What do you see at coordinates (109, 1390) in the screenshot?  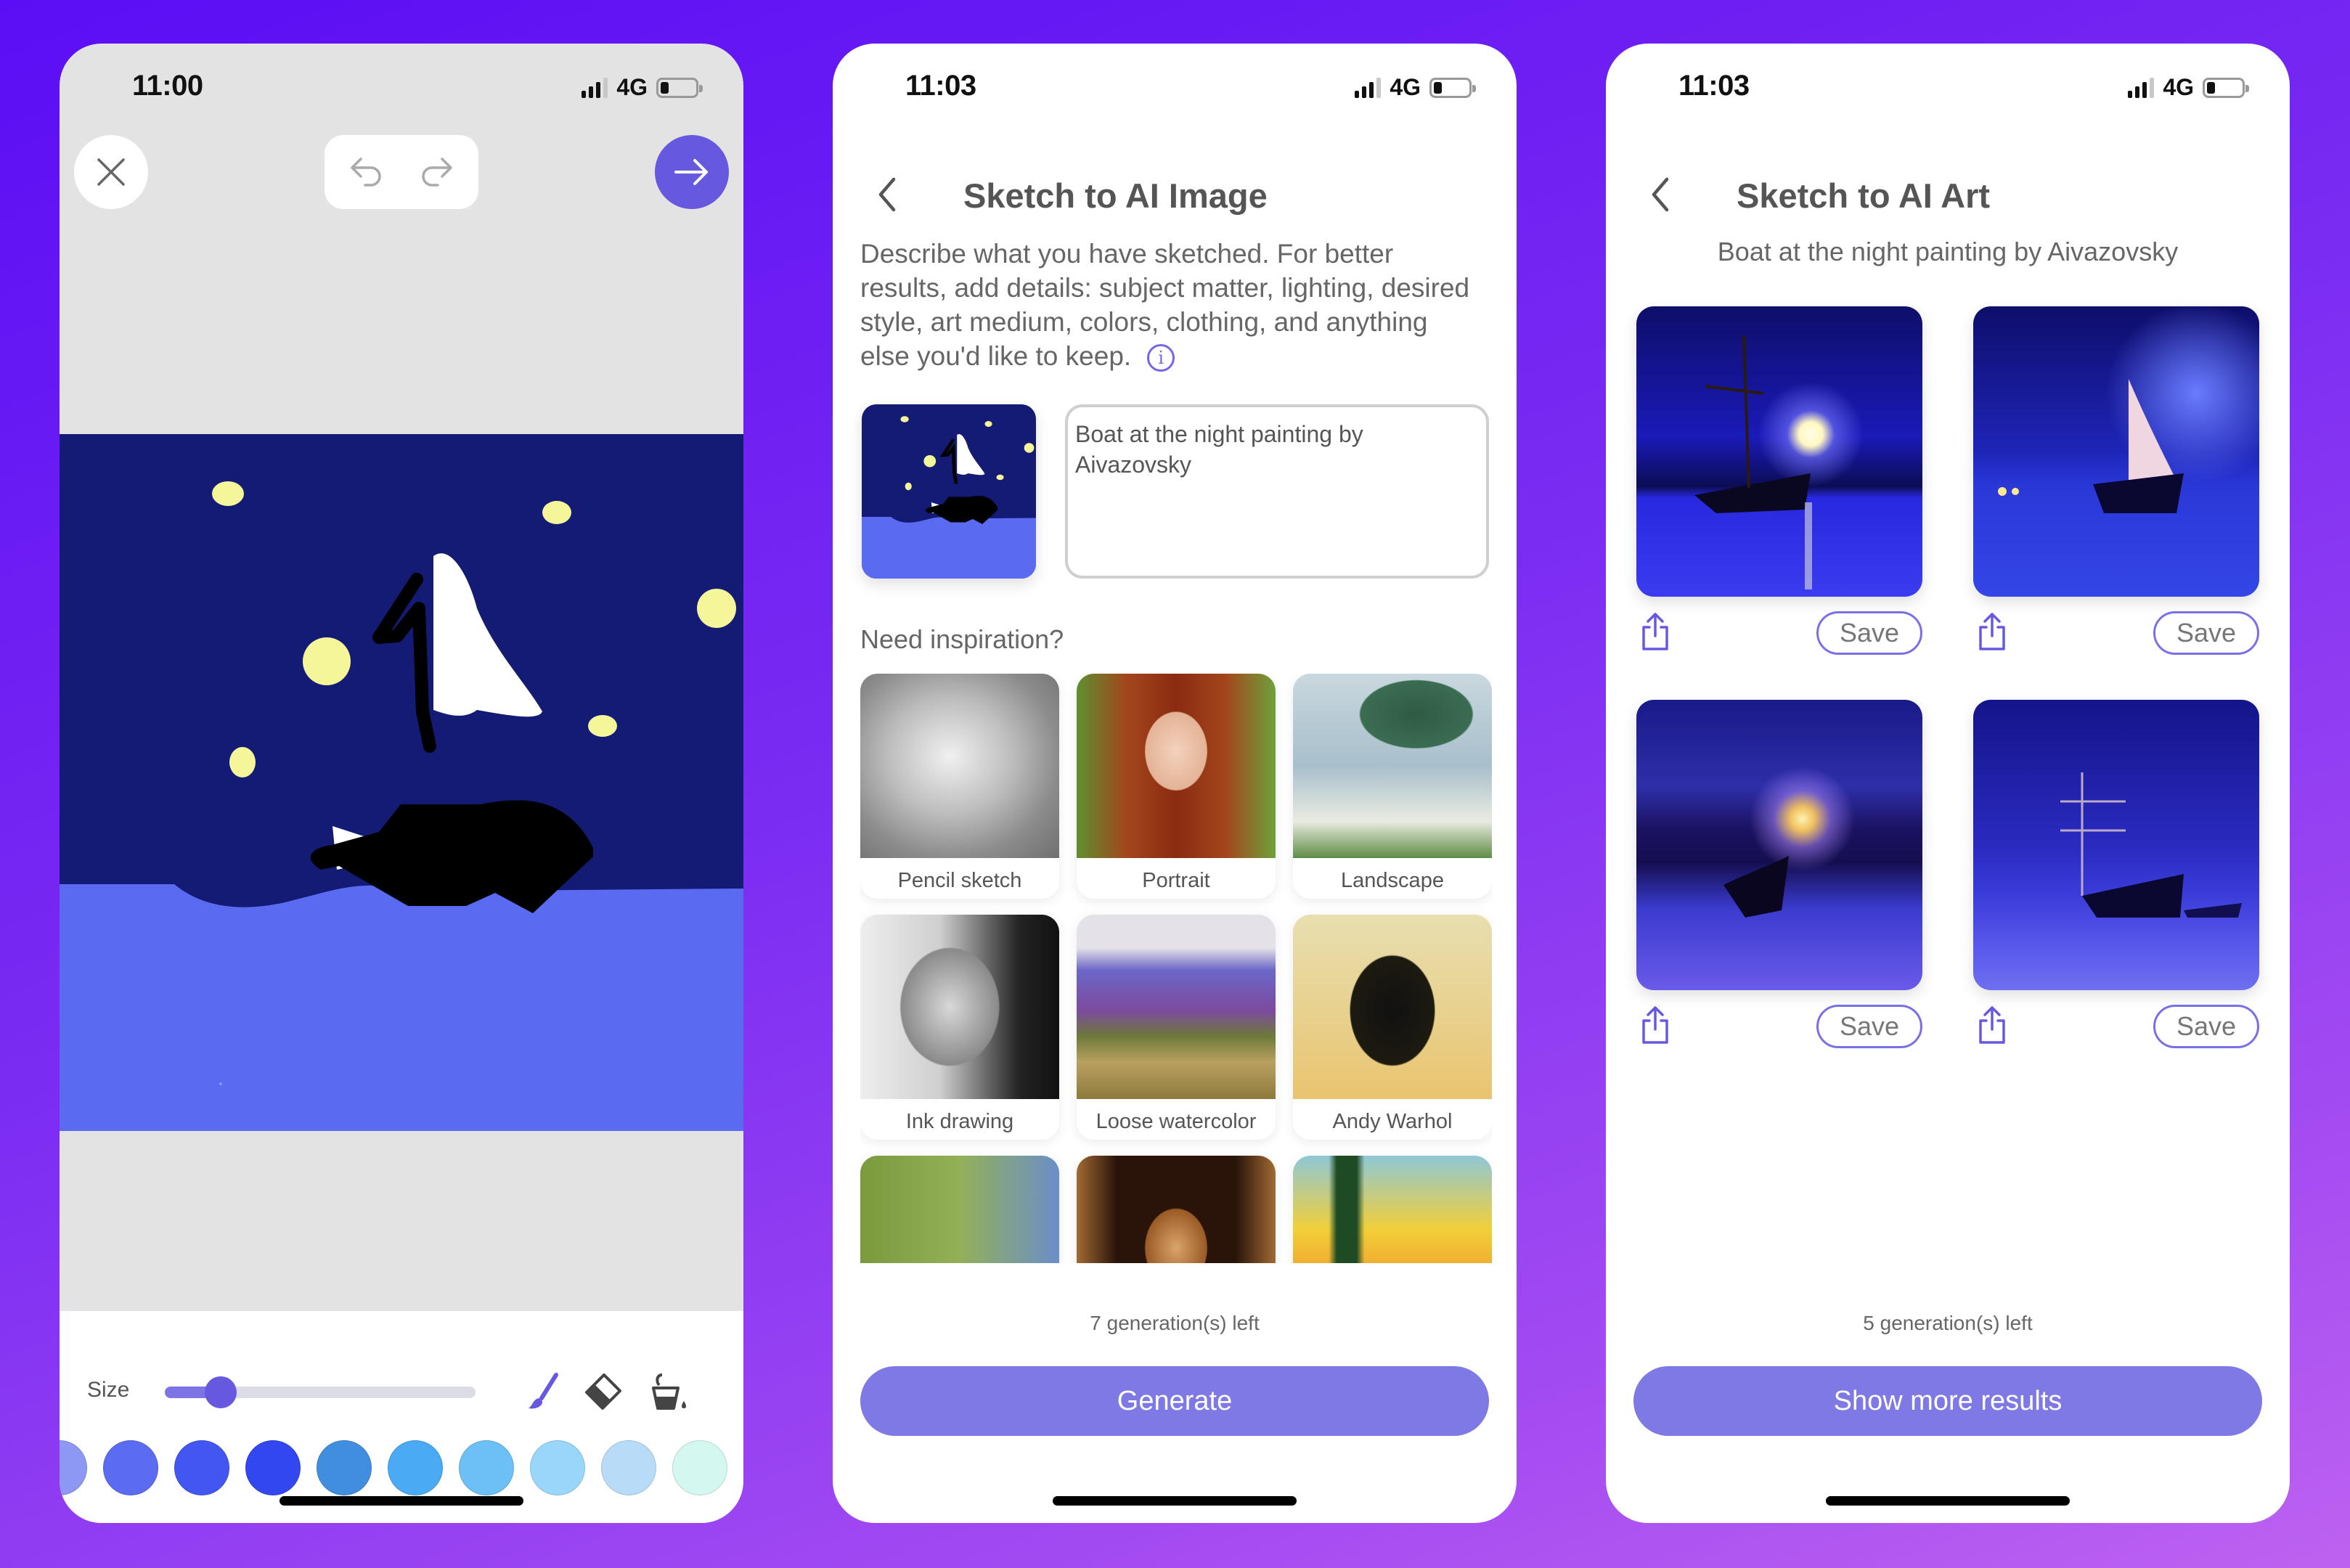 I see `size-label: Size` at bounding box center [109, 1390].